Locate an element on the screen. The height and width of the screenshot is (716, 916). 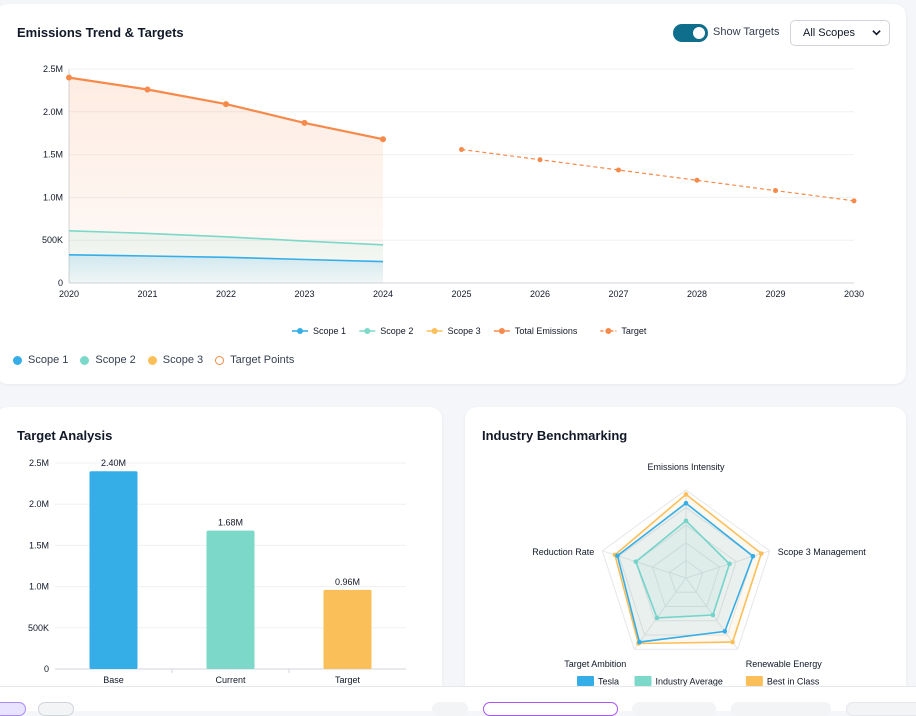
y-tick-label: 2.0M is located at coordinates (53, 112).